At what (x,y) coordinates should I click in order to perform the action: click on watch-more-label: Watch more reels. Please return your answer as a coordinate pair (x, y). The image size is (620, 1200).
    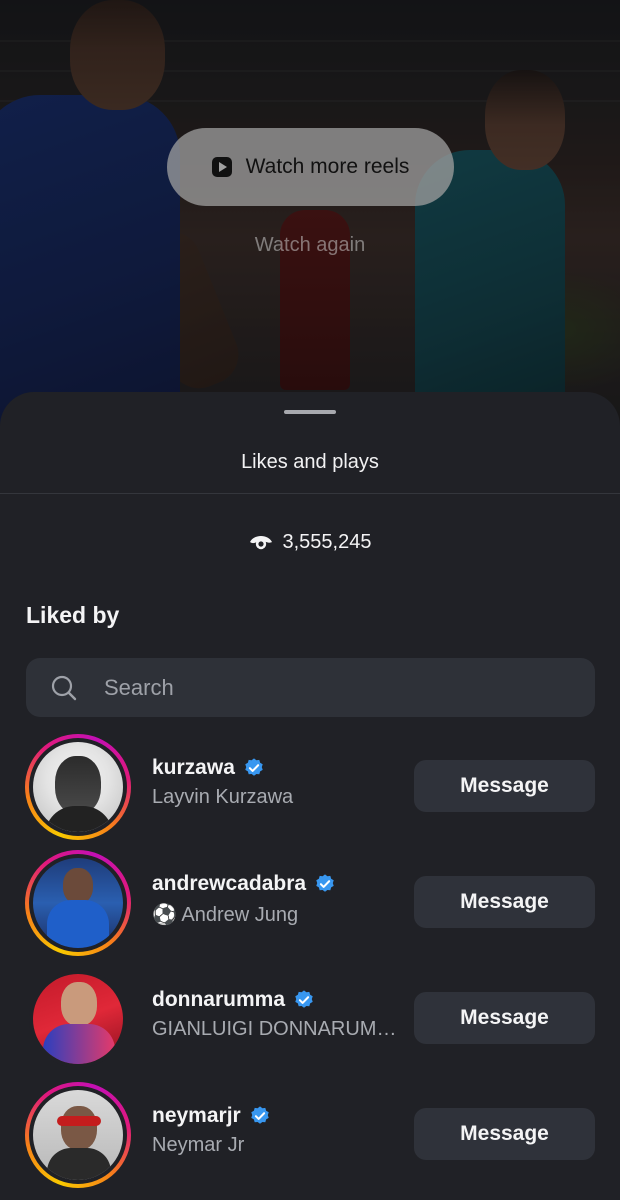
    Looking at the image, I should click on (327, 166).